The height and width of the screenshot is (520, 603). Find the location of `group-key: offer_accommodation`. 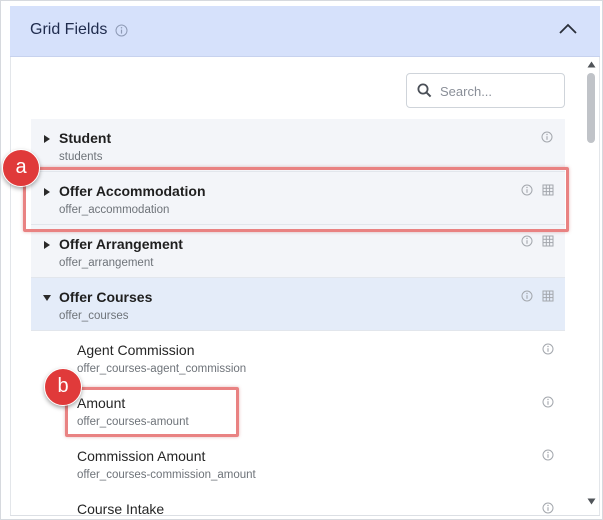

group-key: offer_accommodation is located at coordinates (114, 210).